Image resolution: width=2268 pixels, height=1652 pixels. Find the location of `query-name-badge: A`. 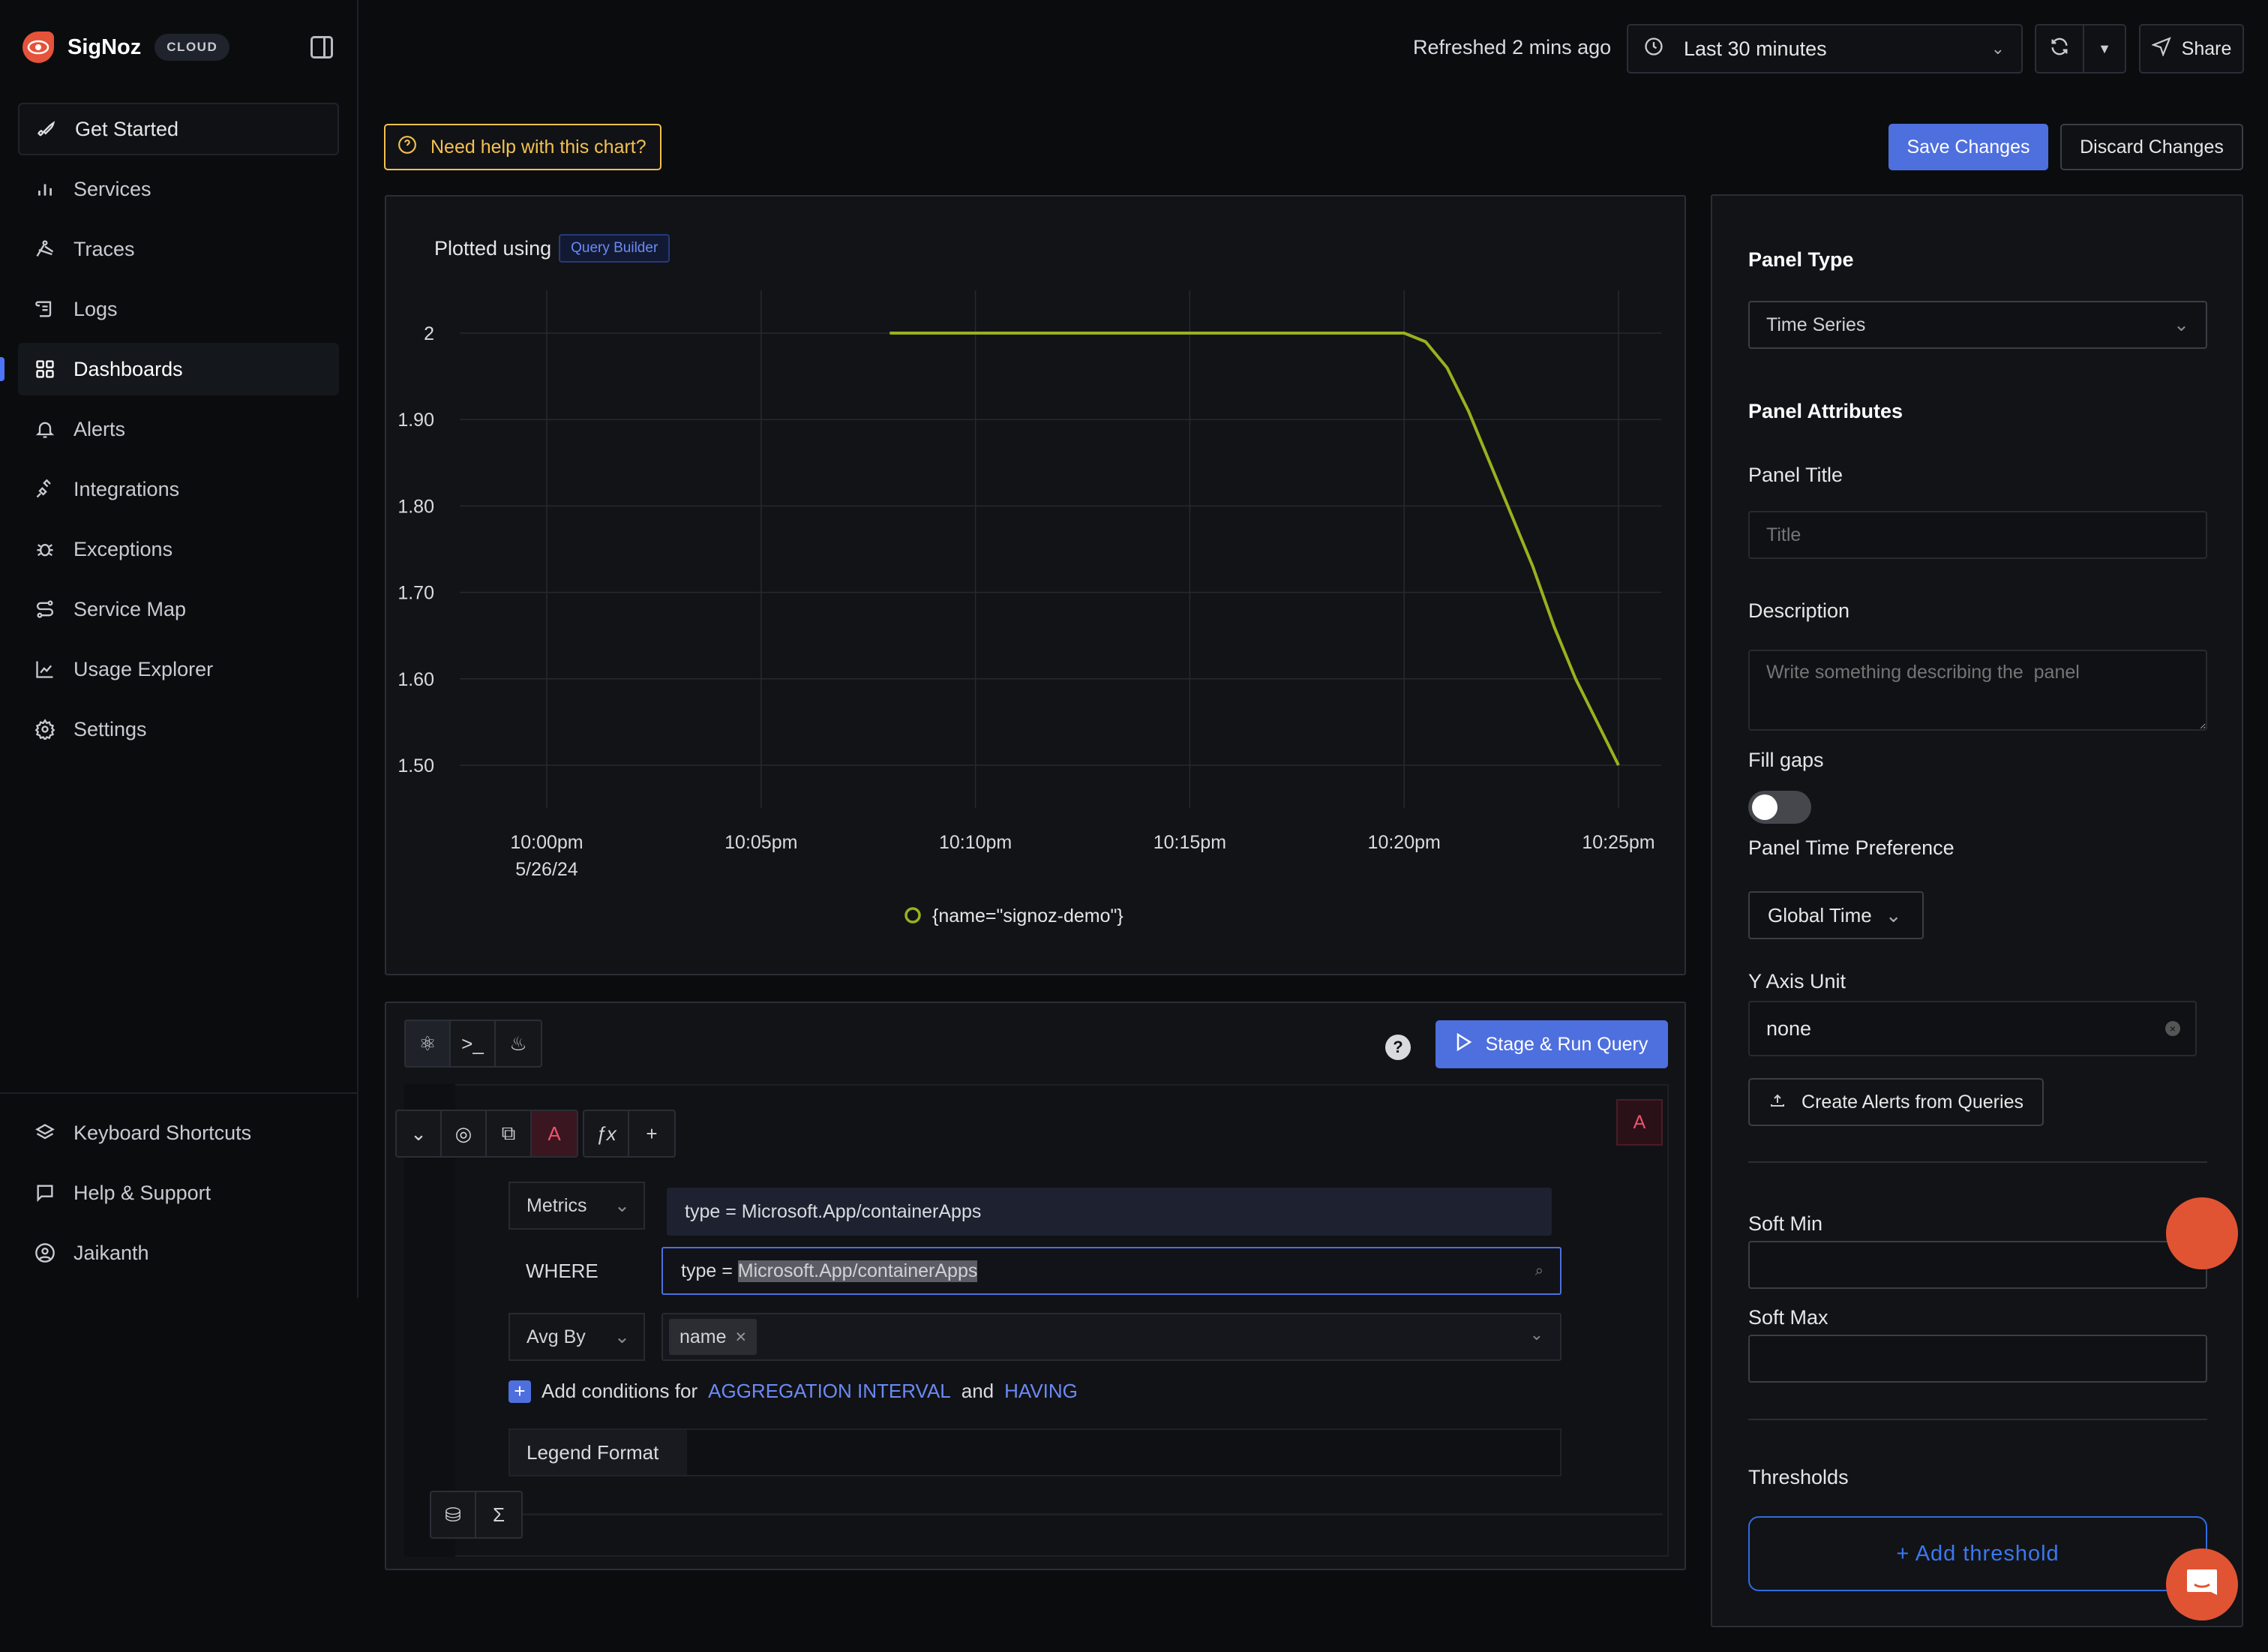

query-name-badge: A is located at coordinates (554, 1133).